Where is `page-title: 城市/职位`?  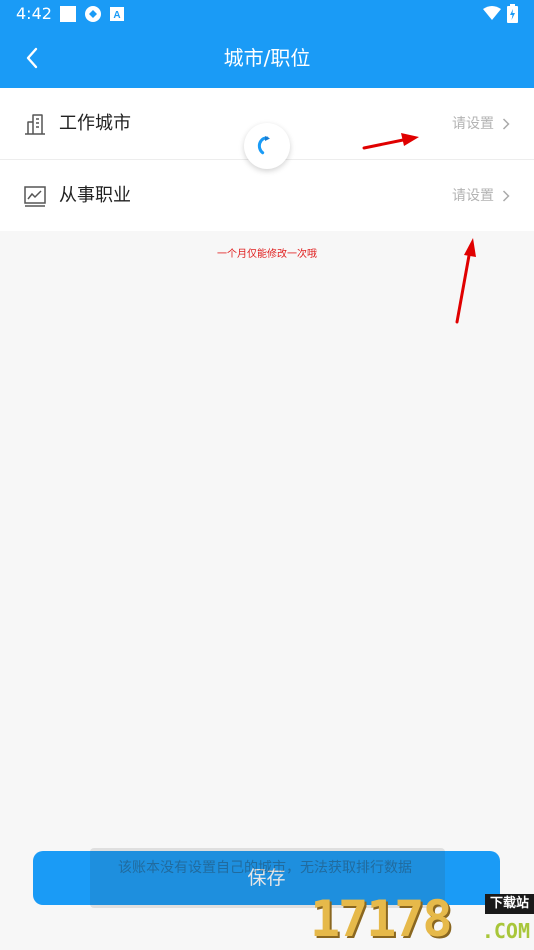 page-title: 城市/职位 is located at coordinates (267, 58).